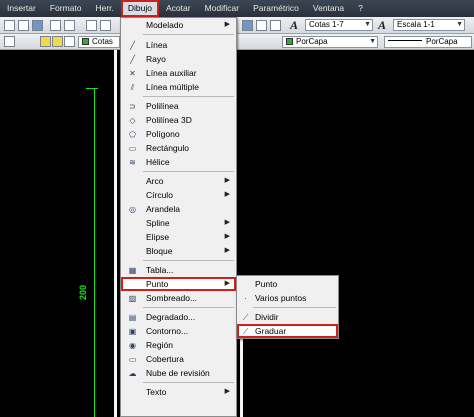 This screenshot has height=417, width=474. I want to click on menu-item-linea-auxiliar: ✕ Línea auxiliar, so click(178, 73).